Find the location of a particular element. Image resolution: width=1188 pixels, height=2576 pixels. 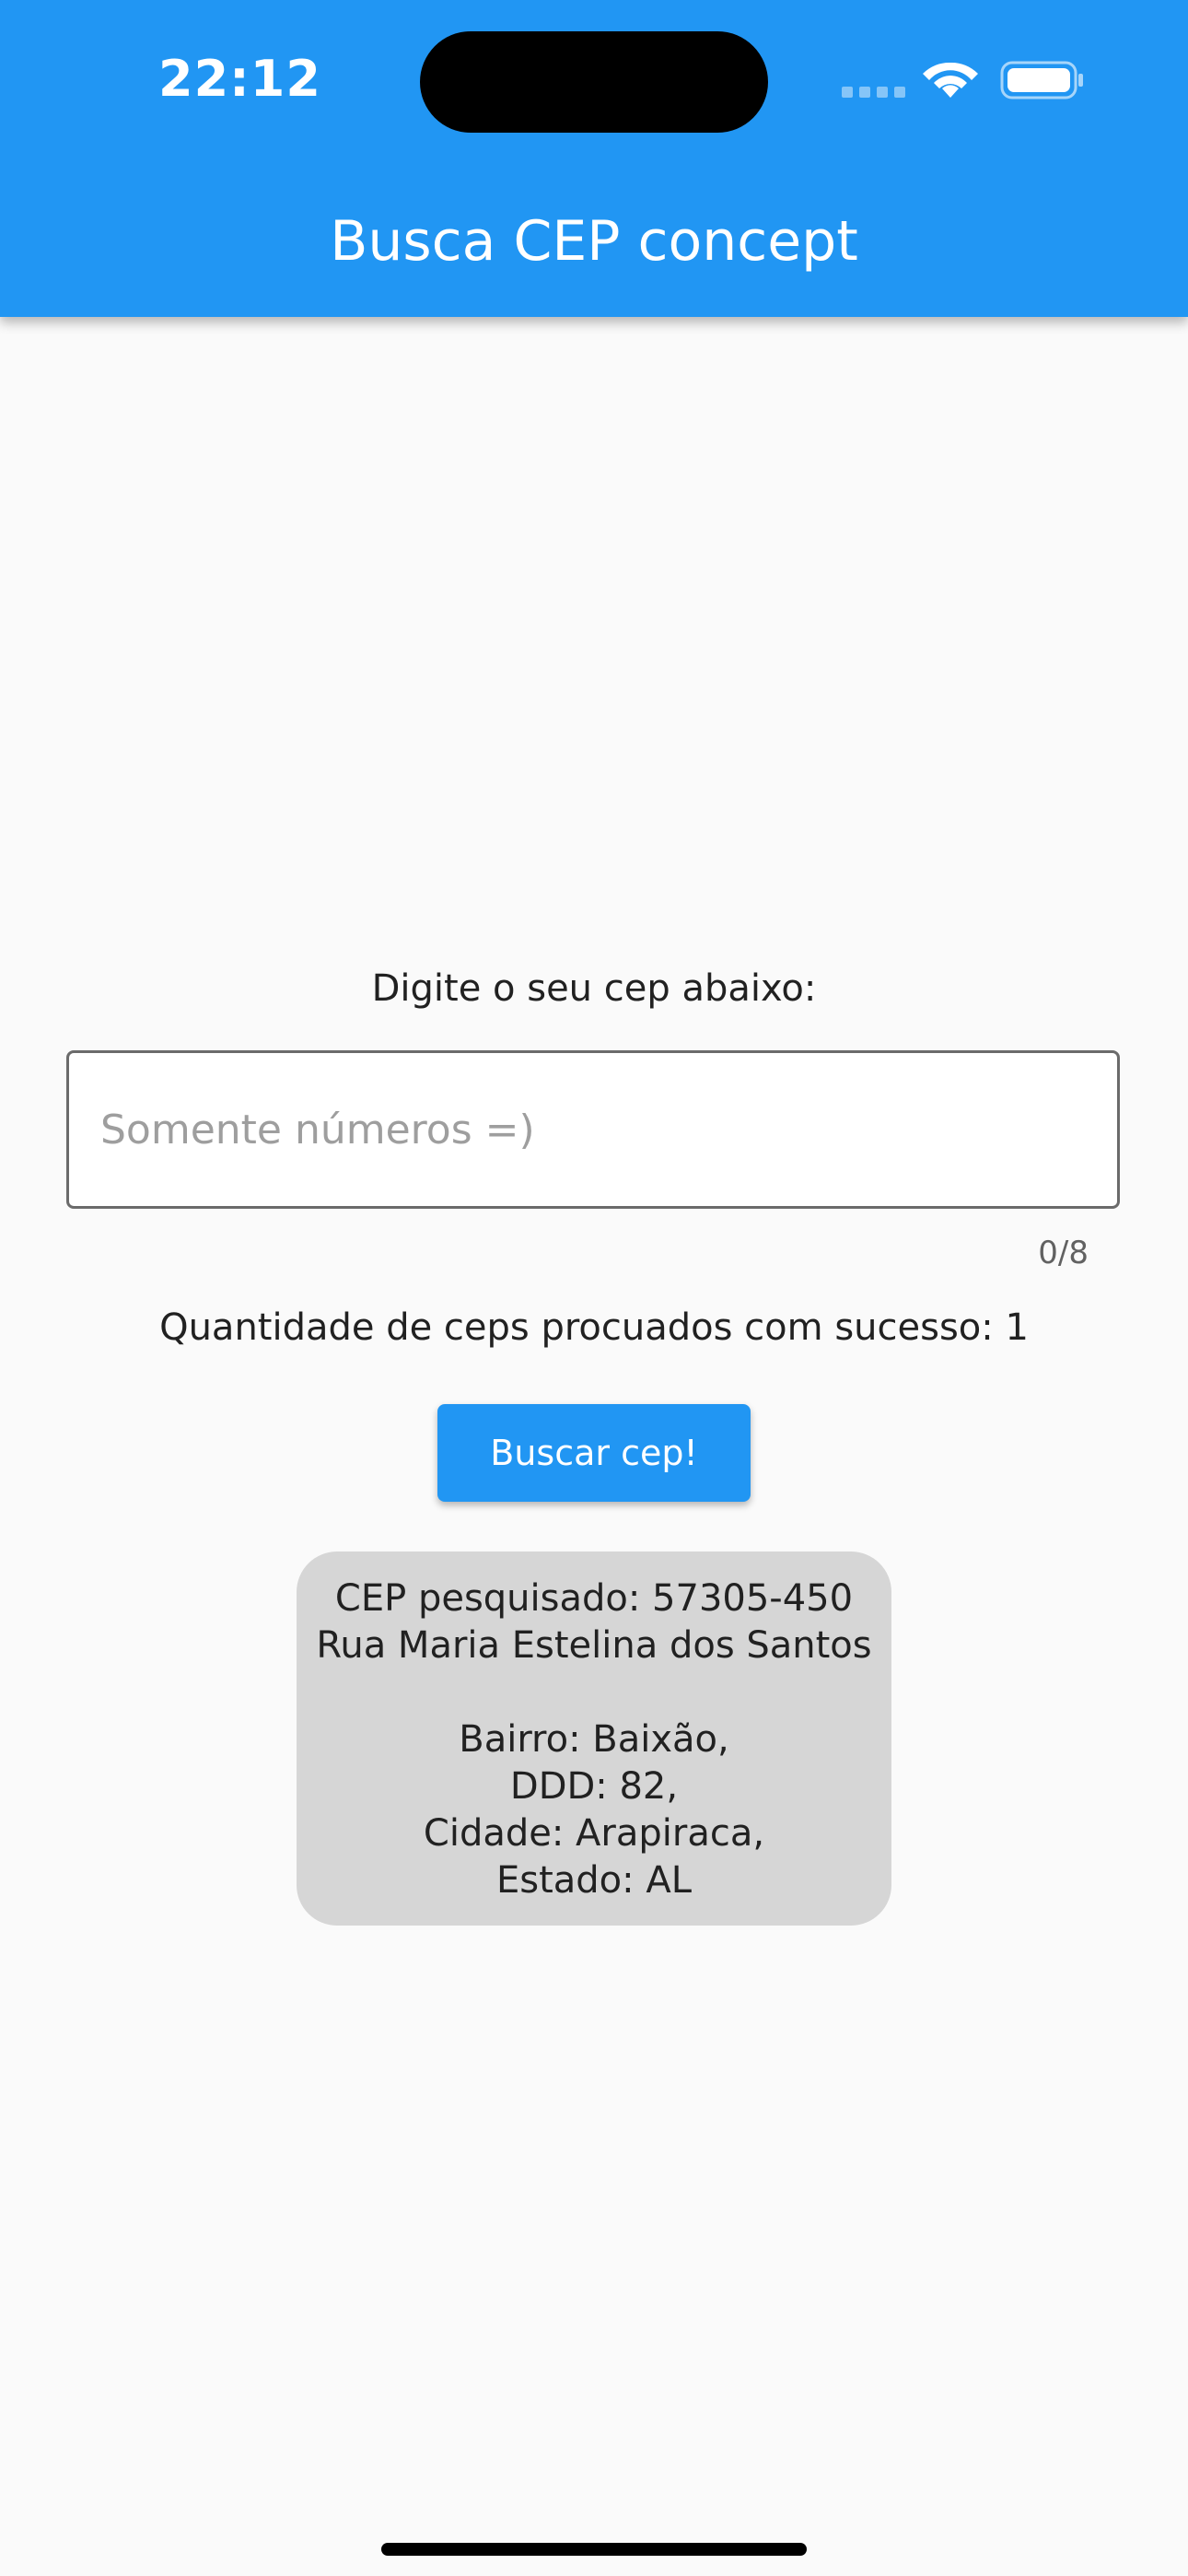

result-ddd: DDD: 82, is located at coordinates (594, 1787).